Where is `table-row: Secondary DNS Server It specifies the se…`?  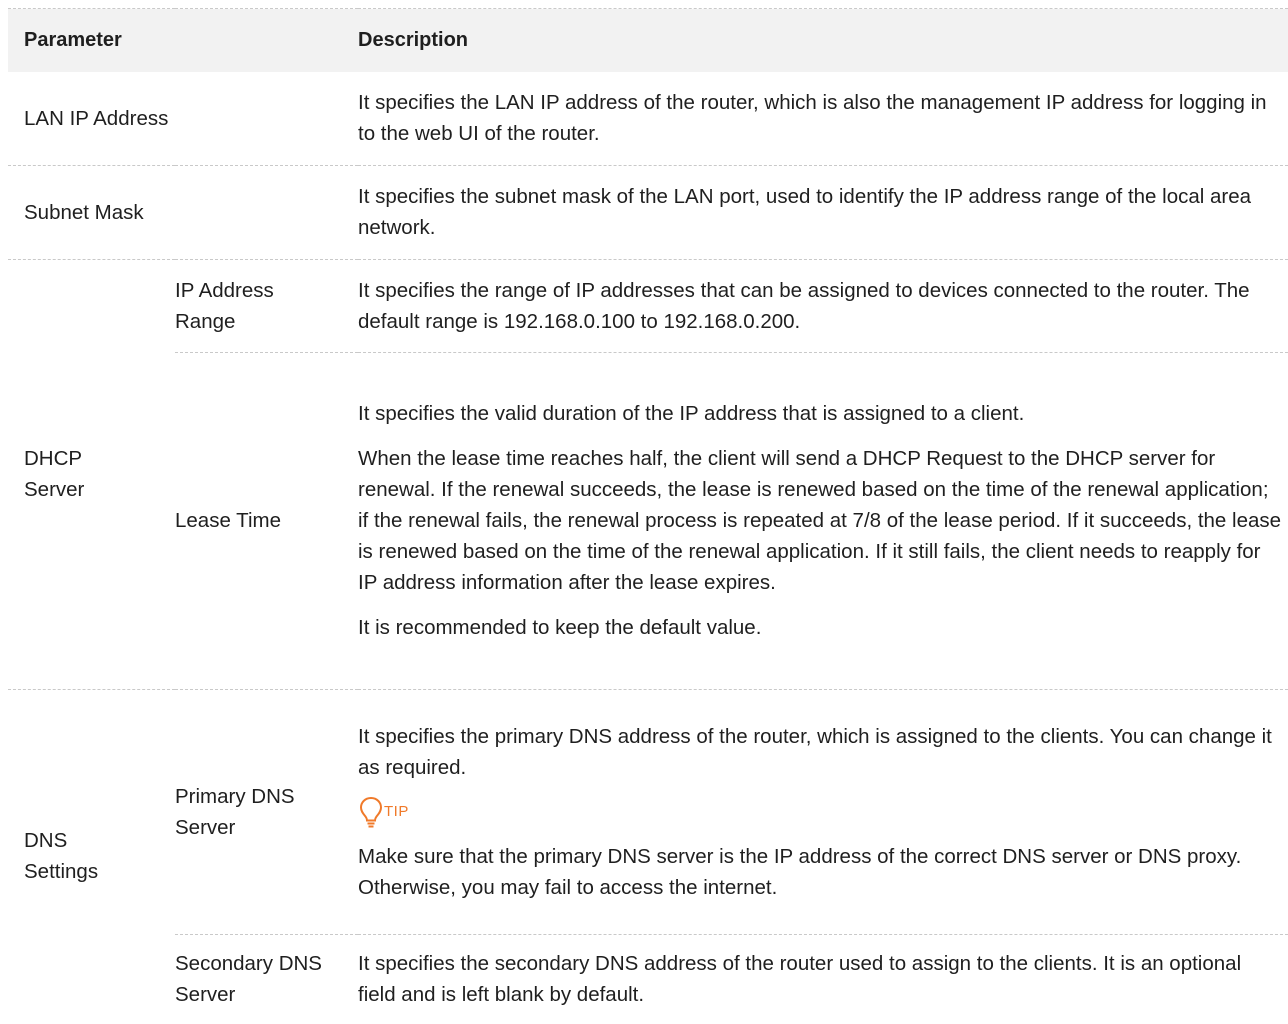
table-row: Secondary DNS Server It specifies the se… is located at coordinates (648, 978).